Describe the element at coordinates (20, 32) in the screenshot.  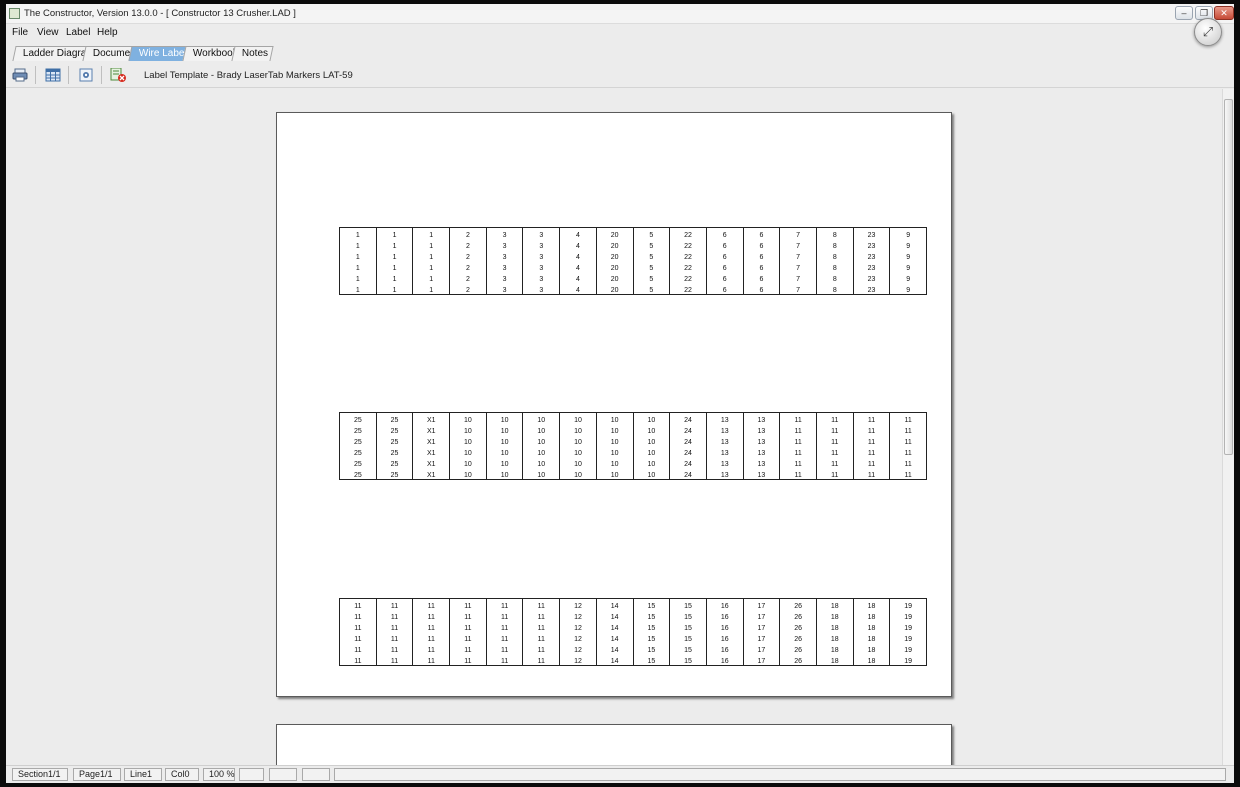
I see `menu-file: File` at that location.